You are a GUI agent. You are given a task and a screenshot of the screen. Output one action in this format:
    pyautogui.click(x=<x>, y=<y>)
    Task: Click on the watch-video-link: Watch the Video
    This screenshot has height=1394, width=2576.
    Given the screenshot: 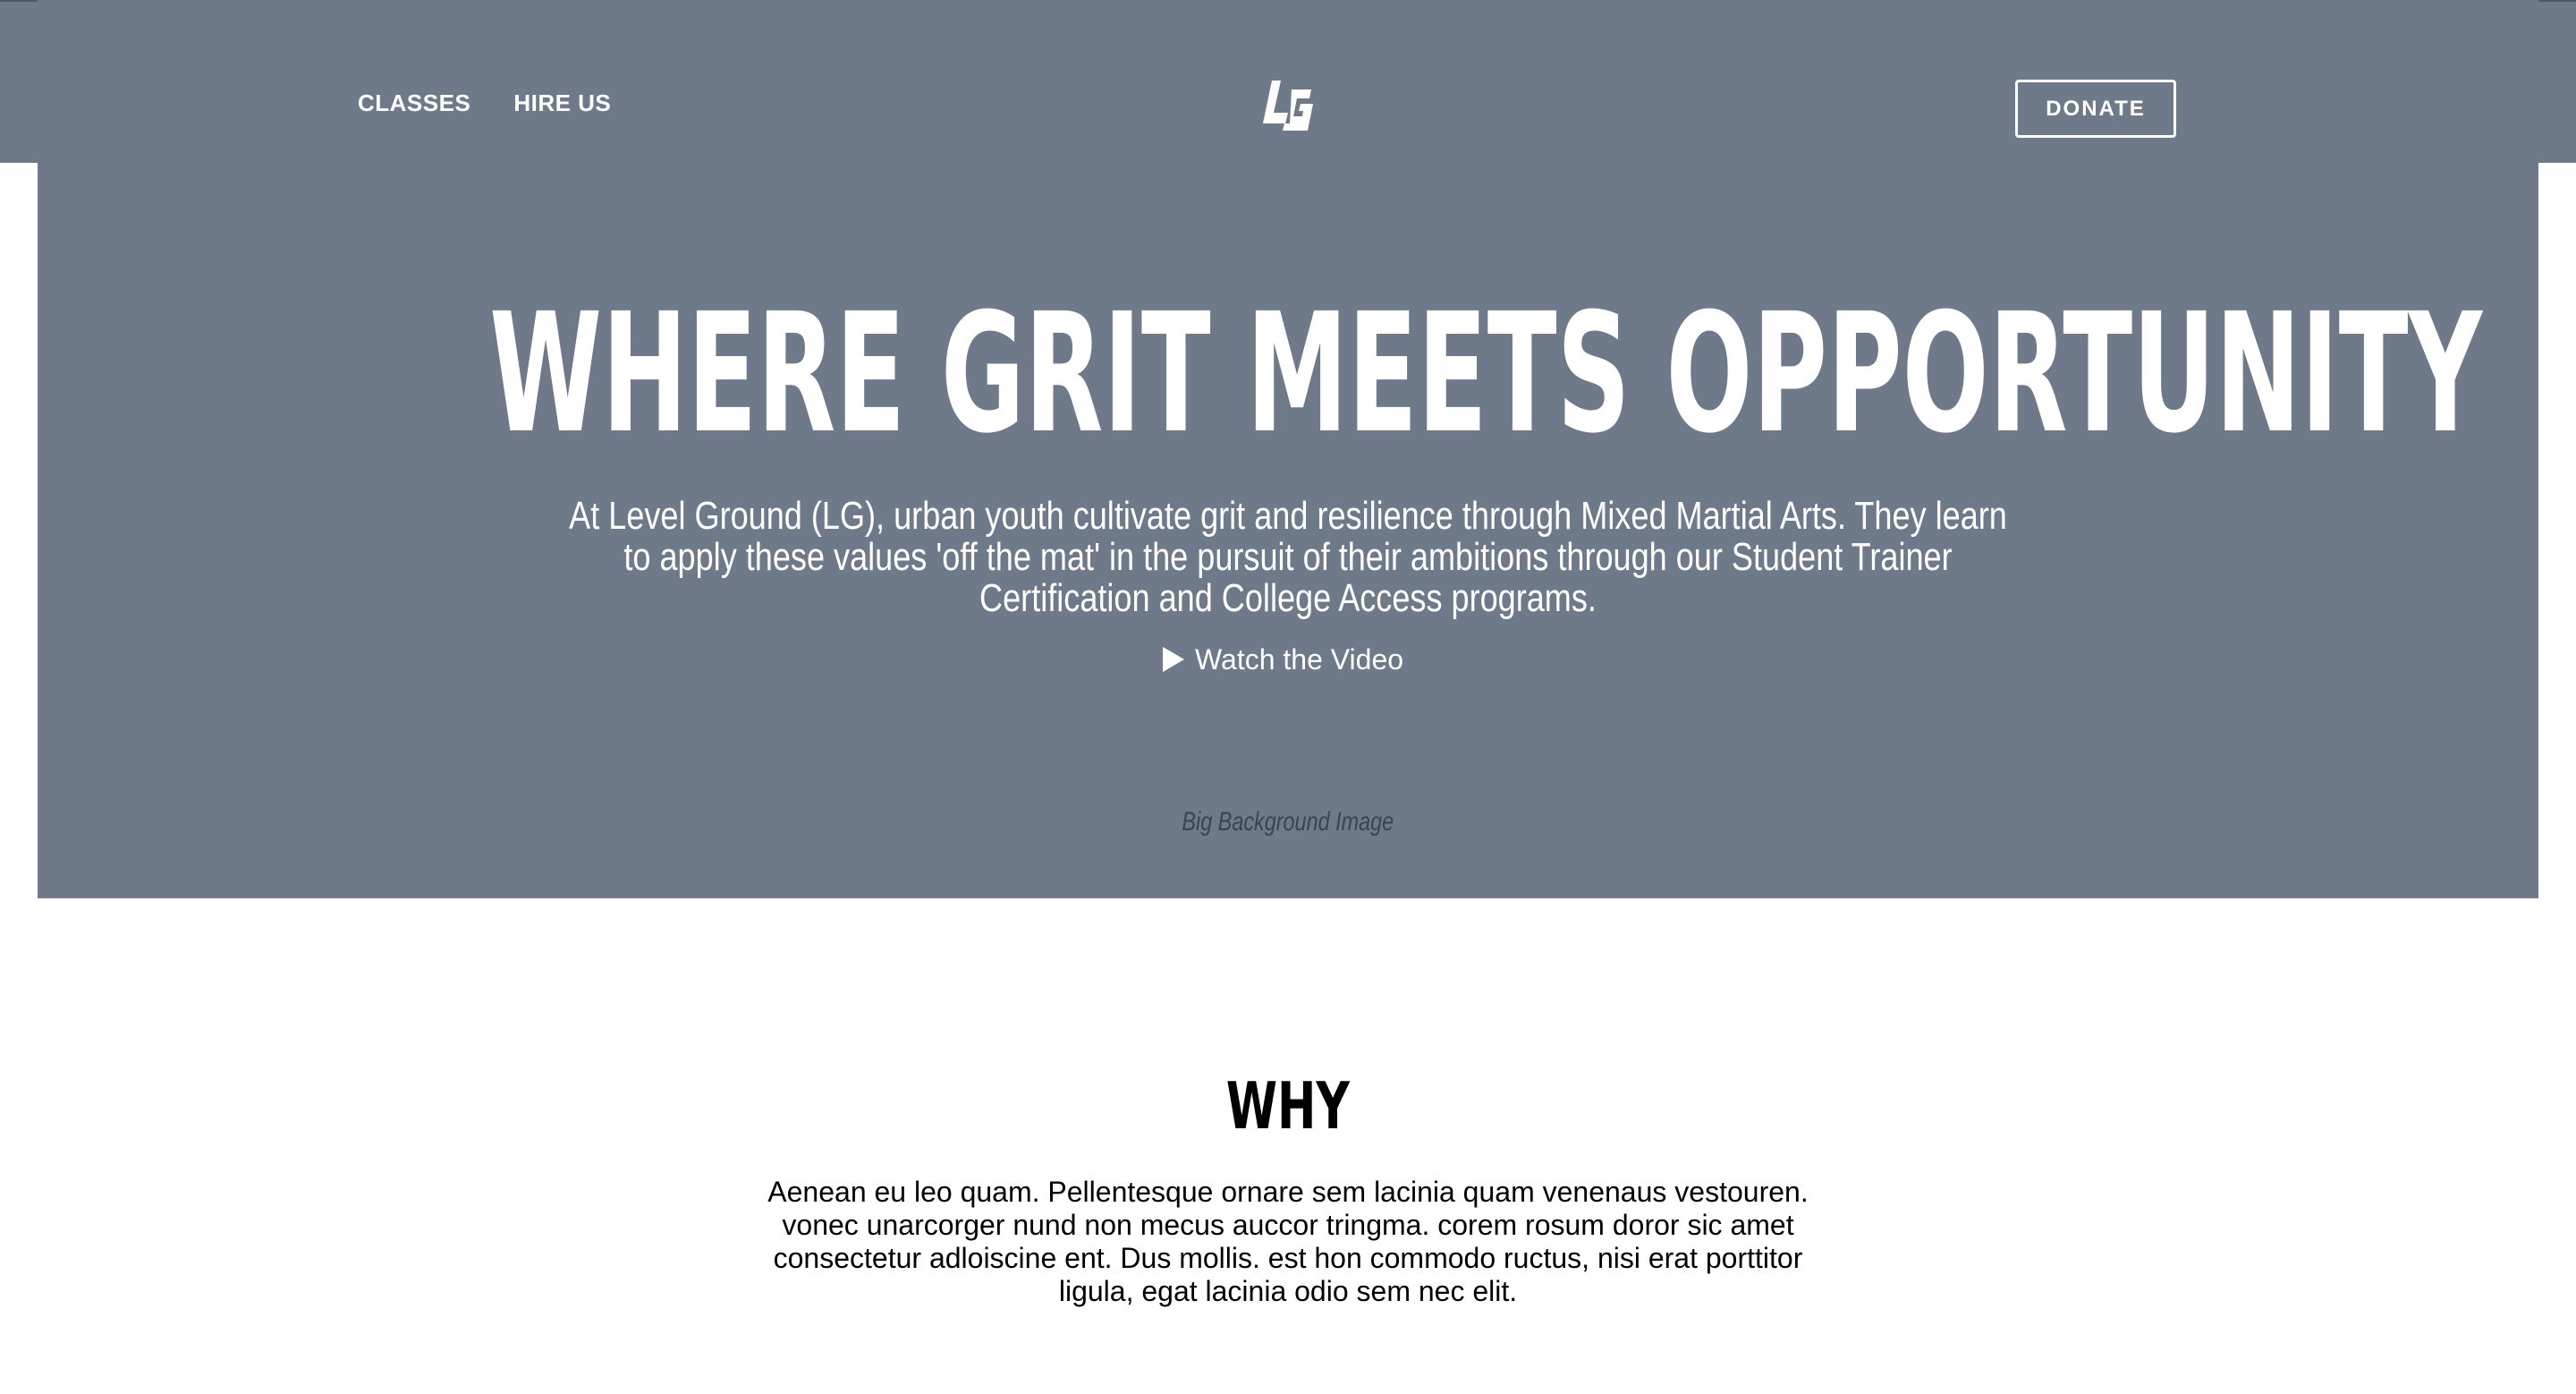 What is the action you would take?
    pyautogui.click(x=1288, y=659)
    